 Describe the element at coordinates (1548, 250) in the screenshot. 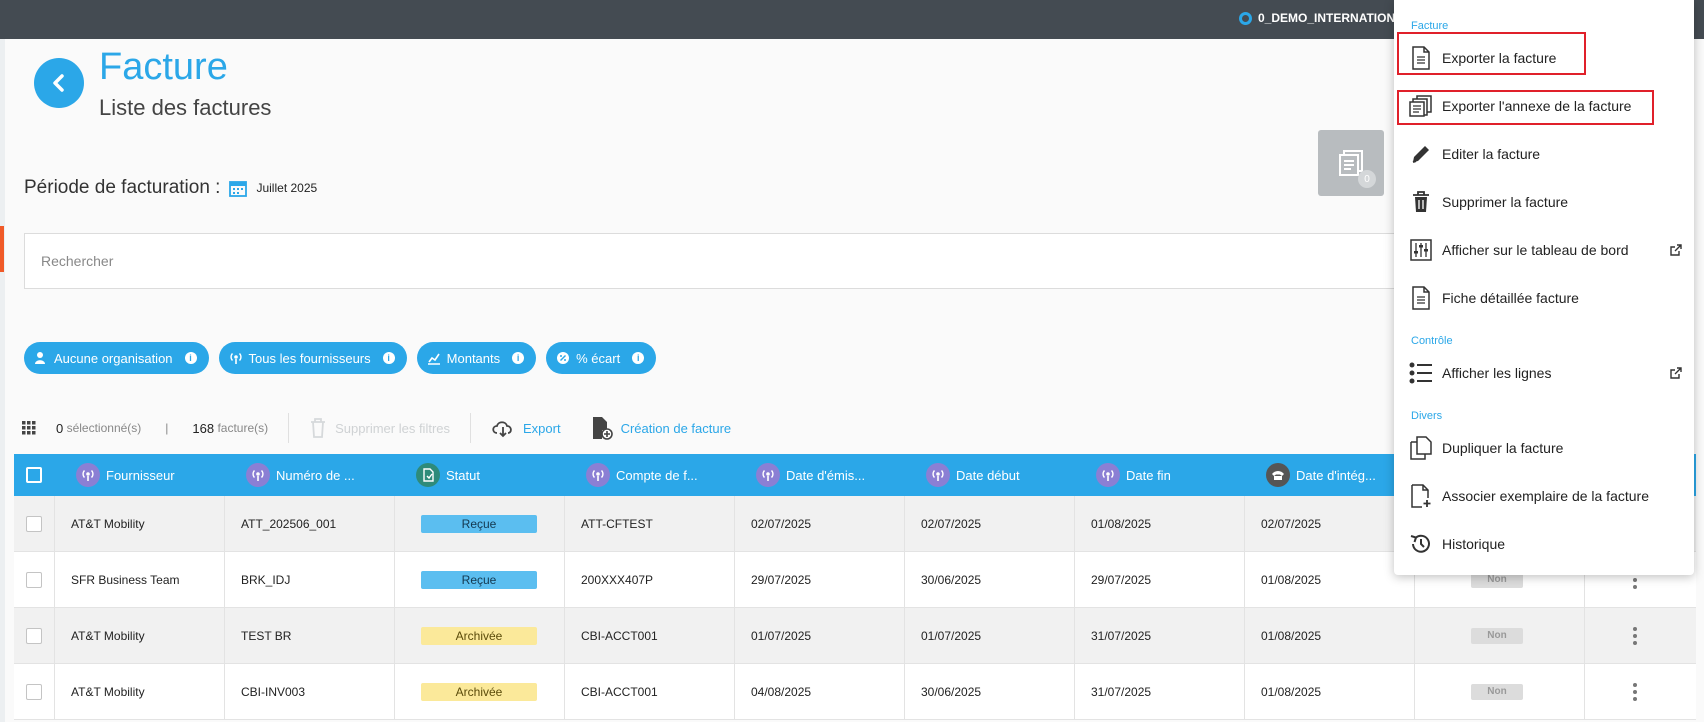

I see `menu-item-dashboard: Afficher sur le tableau de bord` at that location.